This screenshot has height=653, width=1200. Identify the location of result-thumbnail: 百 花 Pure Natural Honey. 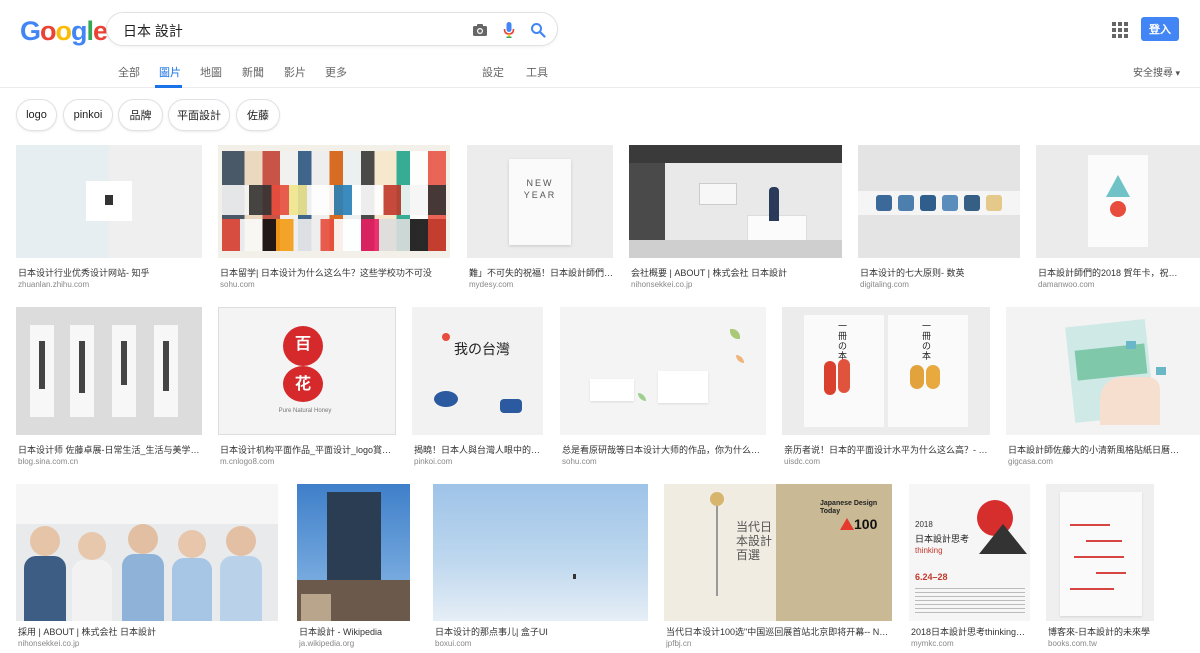
(307, 371).